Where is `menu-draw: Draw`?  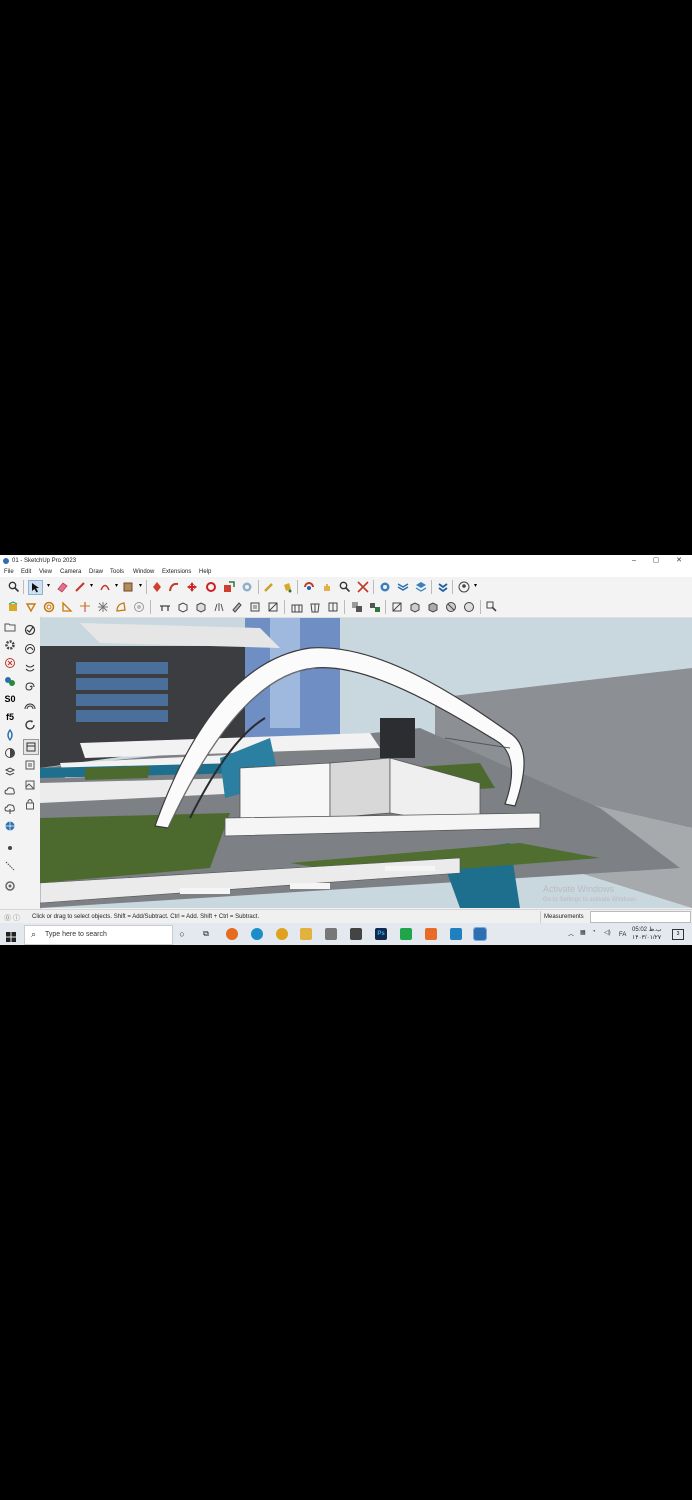 menu-draw: Draw is located at coordinates (96, 572).